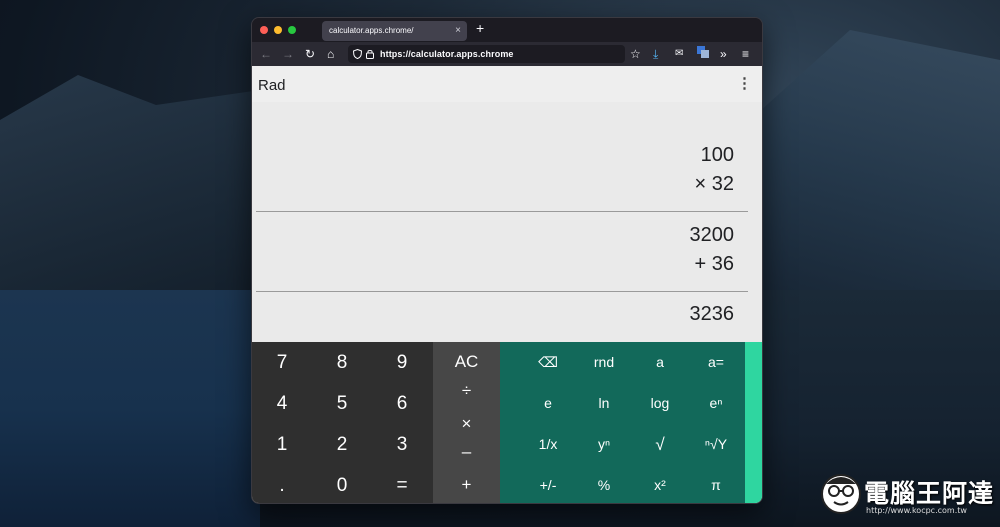  Describe the element at coordinates (744, 83) in the screenshot. I see `more-options-icon: ⋮` at that location.